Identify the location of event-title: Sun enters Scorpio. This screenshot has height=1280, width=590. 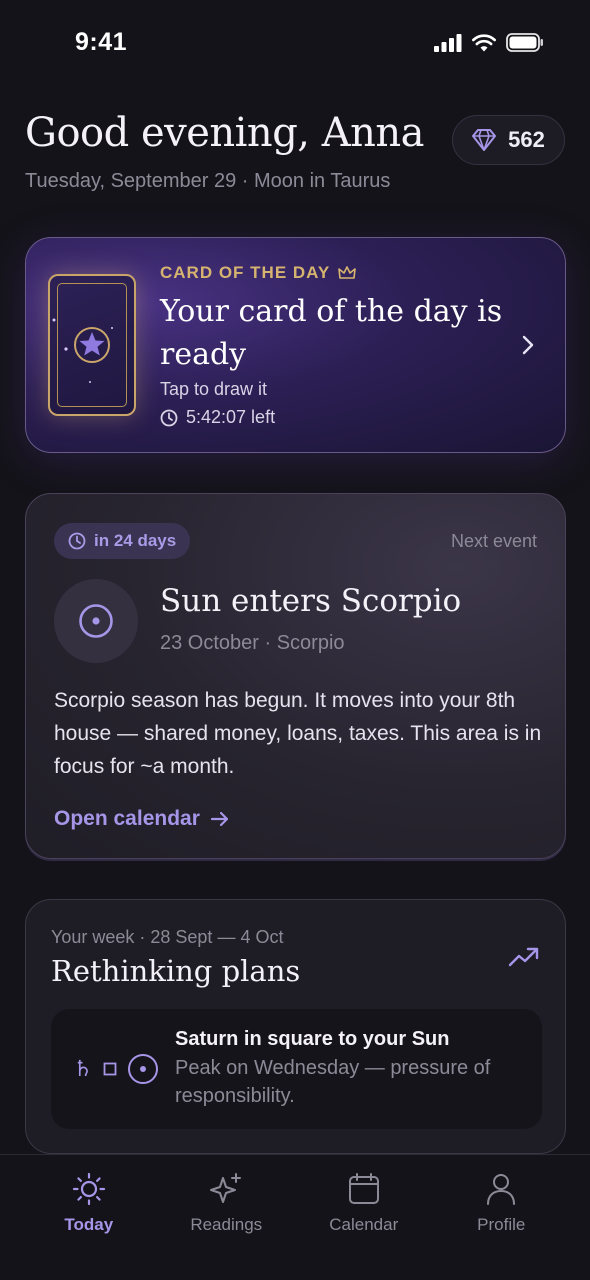
(311, 601).